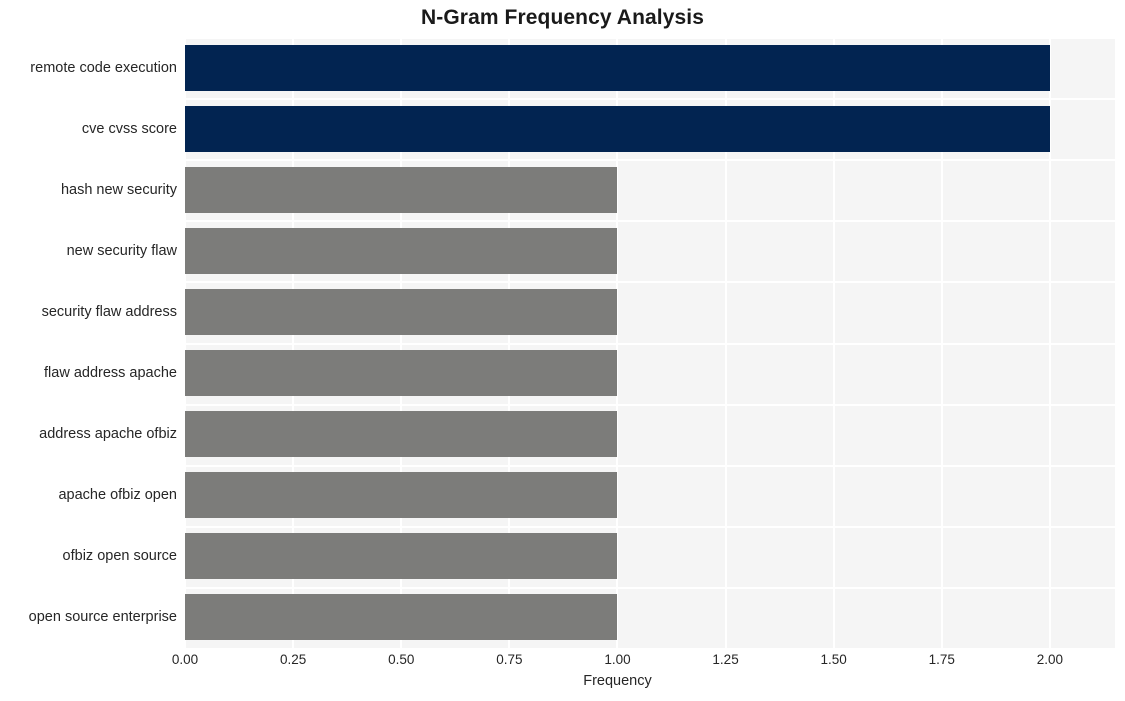 This screenshot has width=1125, height=701. I want to click on x-axis-tick-label: 1.25, so click(725, 659).